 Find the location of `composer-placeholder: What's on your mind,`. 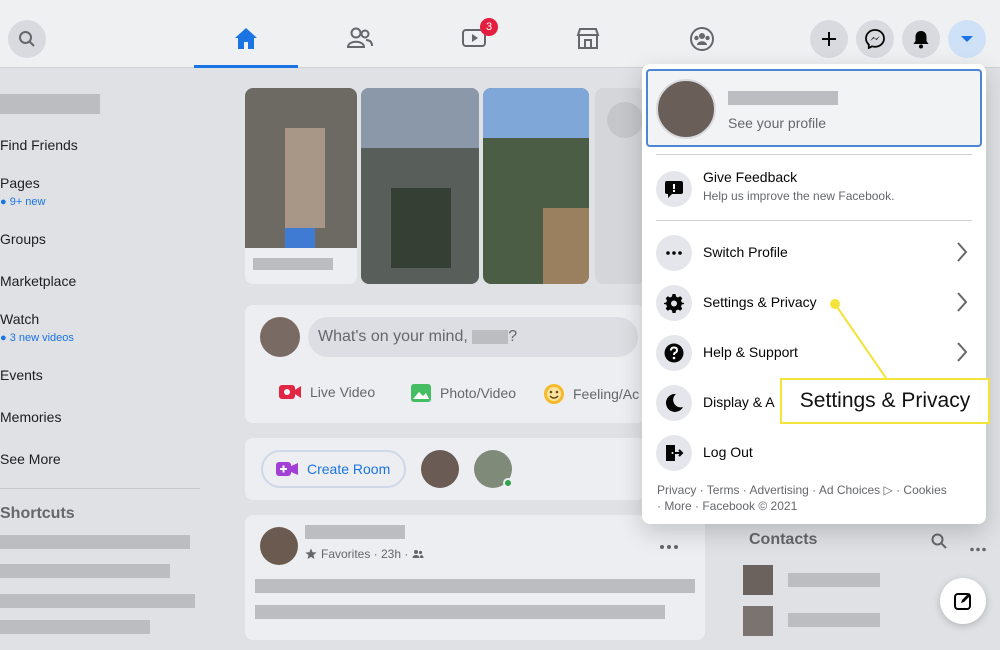

composer-placeholder: What's on your mind, is located at coordinates (393, 336).